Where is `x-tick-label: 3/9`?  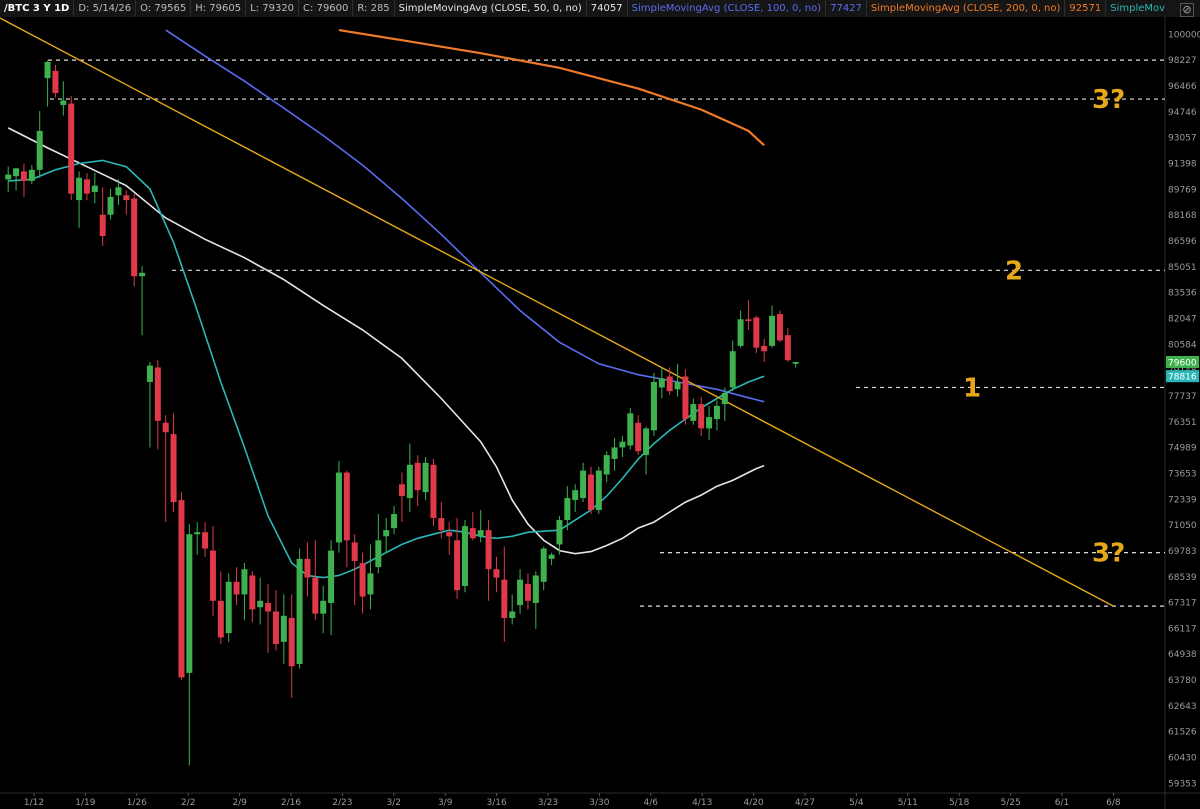 x-tick-label: 3/9 is located at coordinates (445, 803).